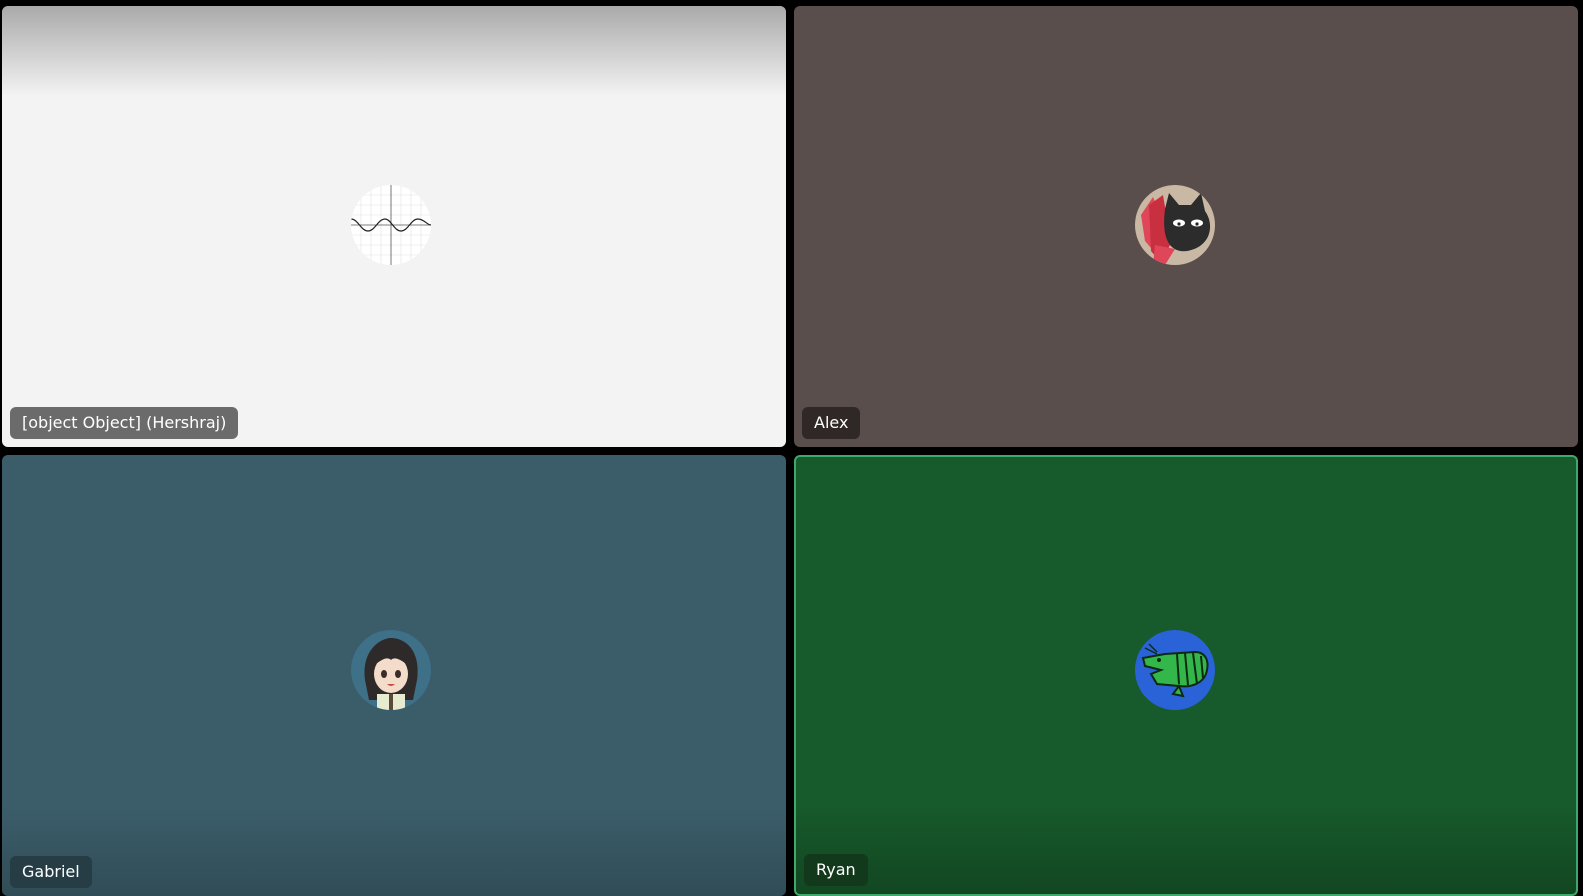  I want to click on participant-name-tag: [object Object] (Hershraj), so click(124, 423).